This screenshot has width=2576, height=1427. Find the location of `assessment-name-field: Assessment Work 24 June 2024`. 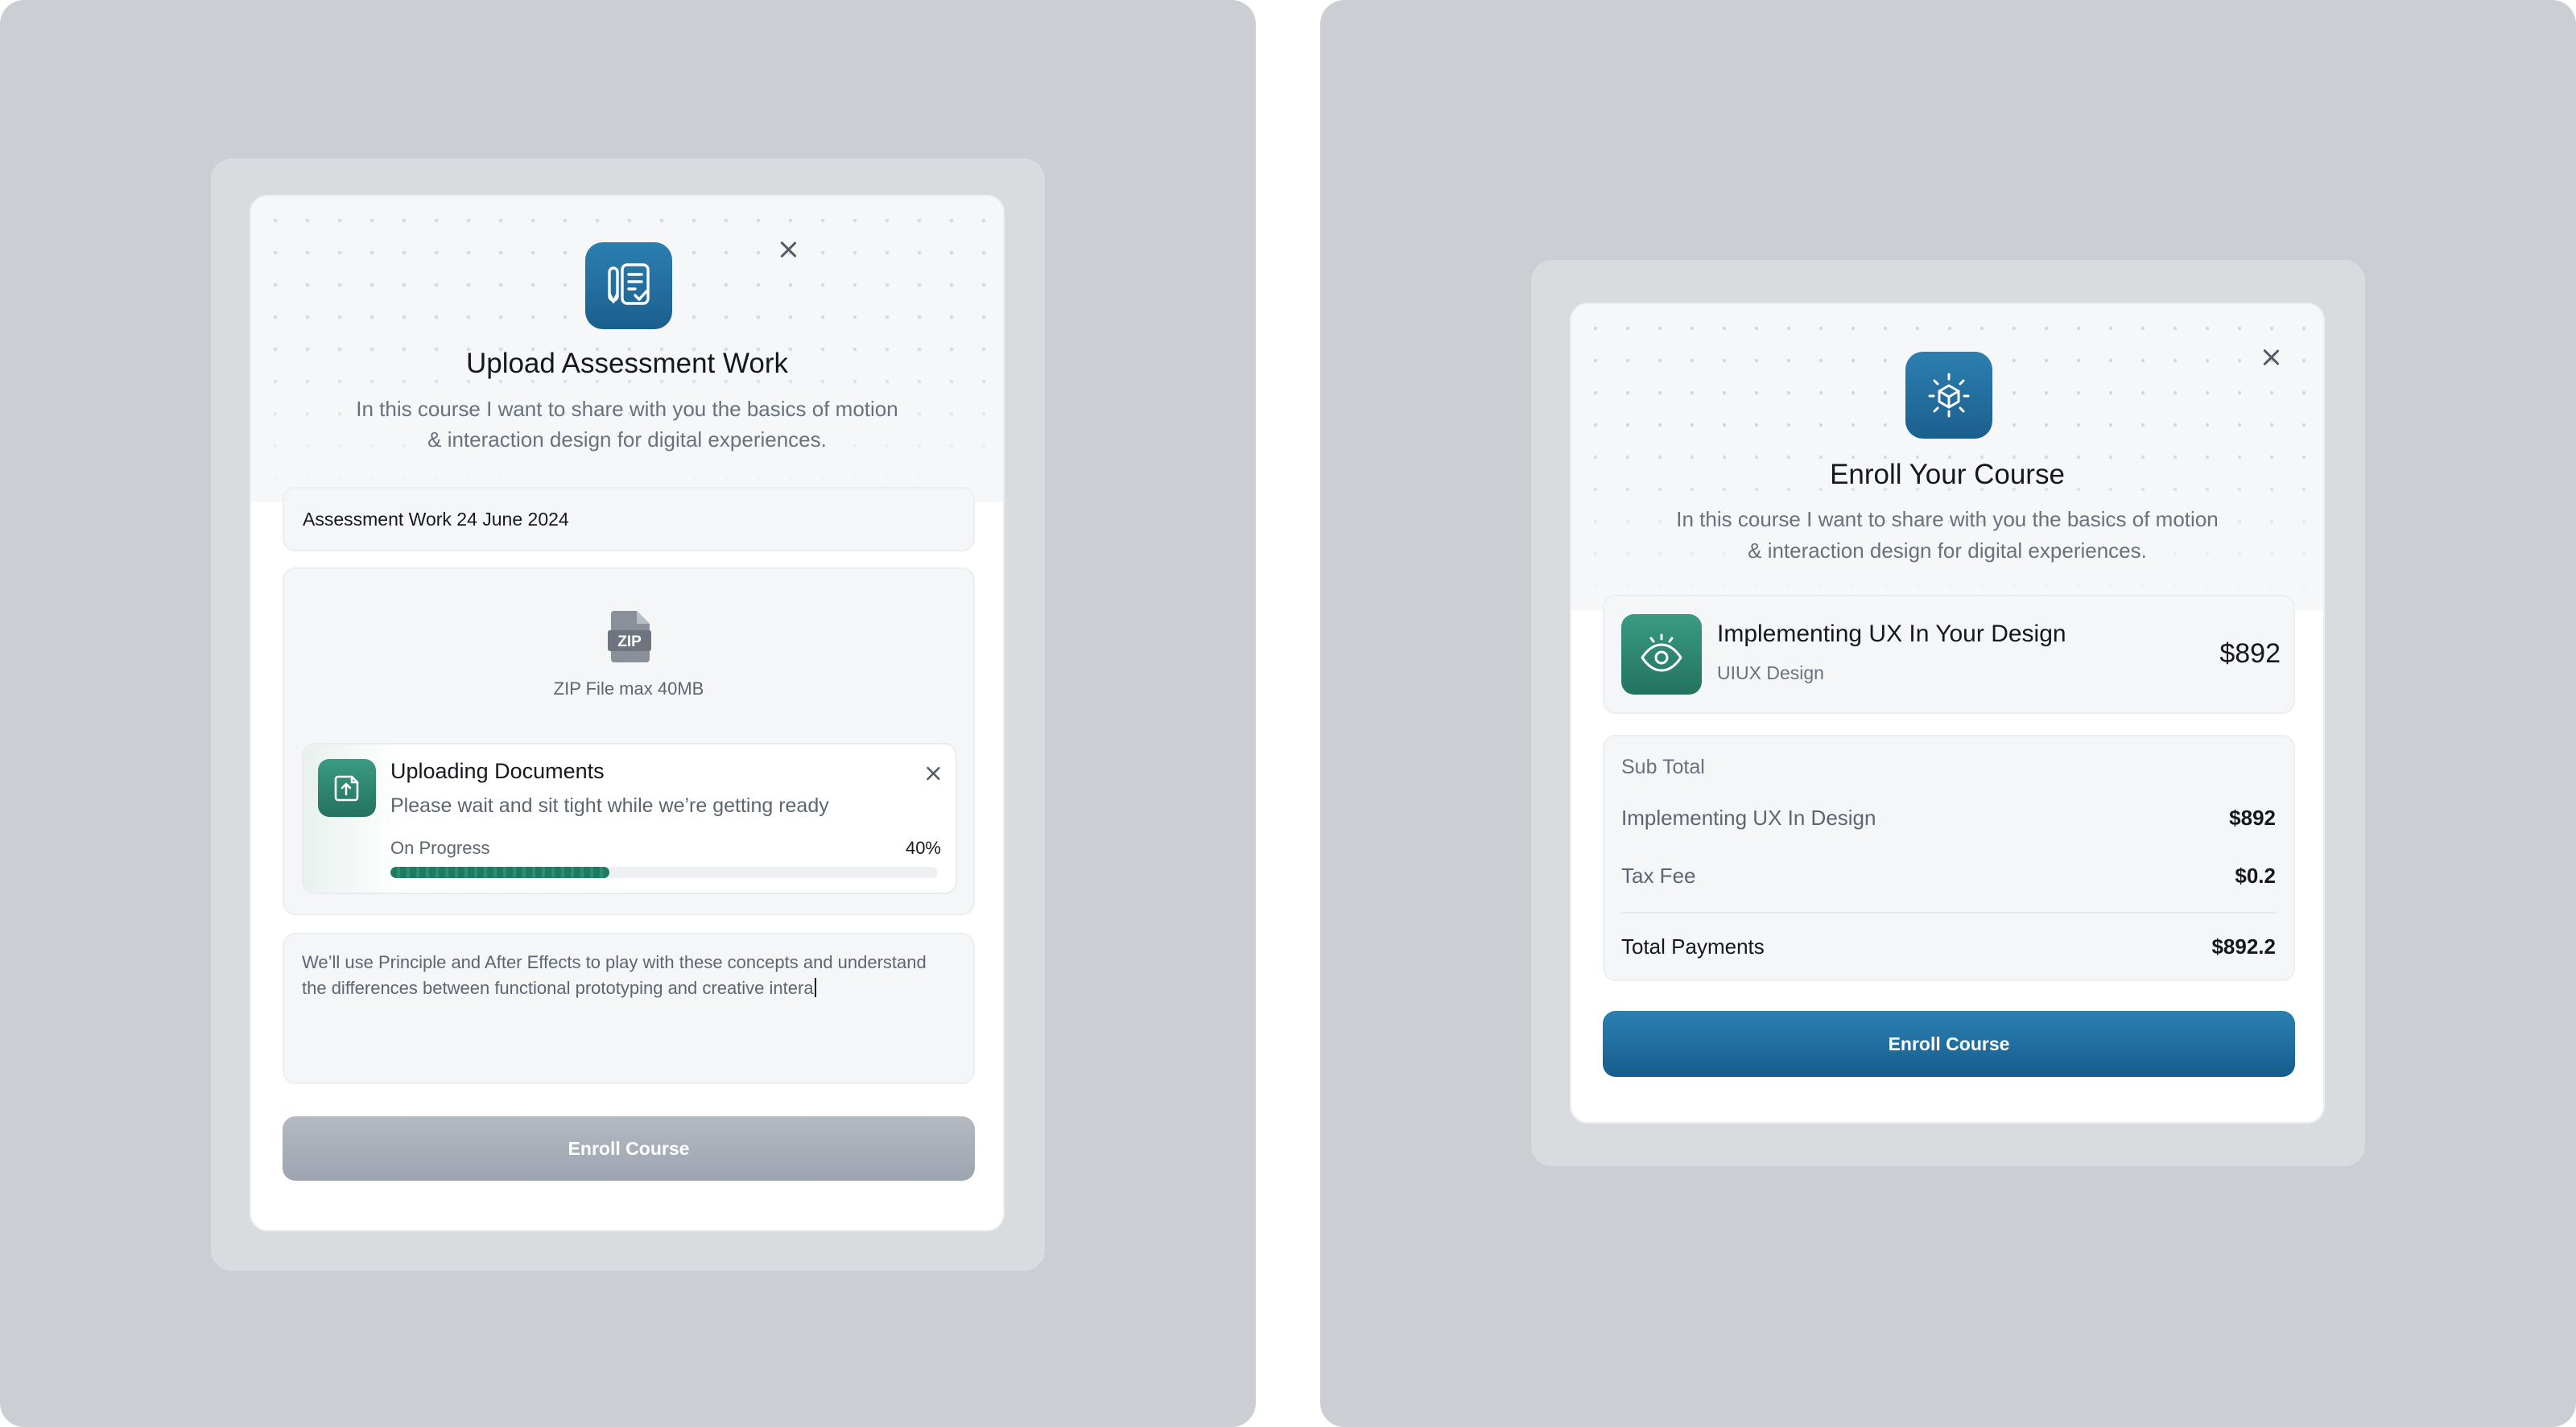

assessment-name-field: Assessment Work 24 June 2024 is located at coordinates (629, 519).